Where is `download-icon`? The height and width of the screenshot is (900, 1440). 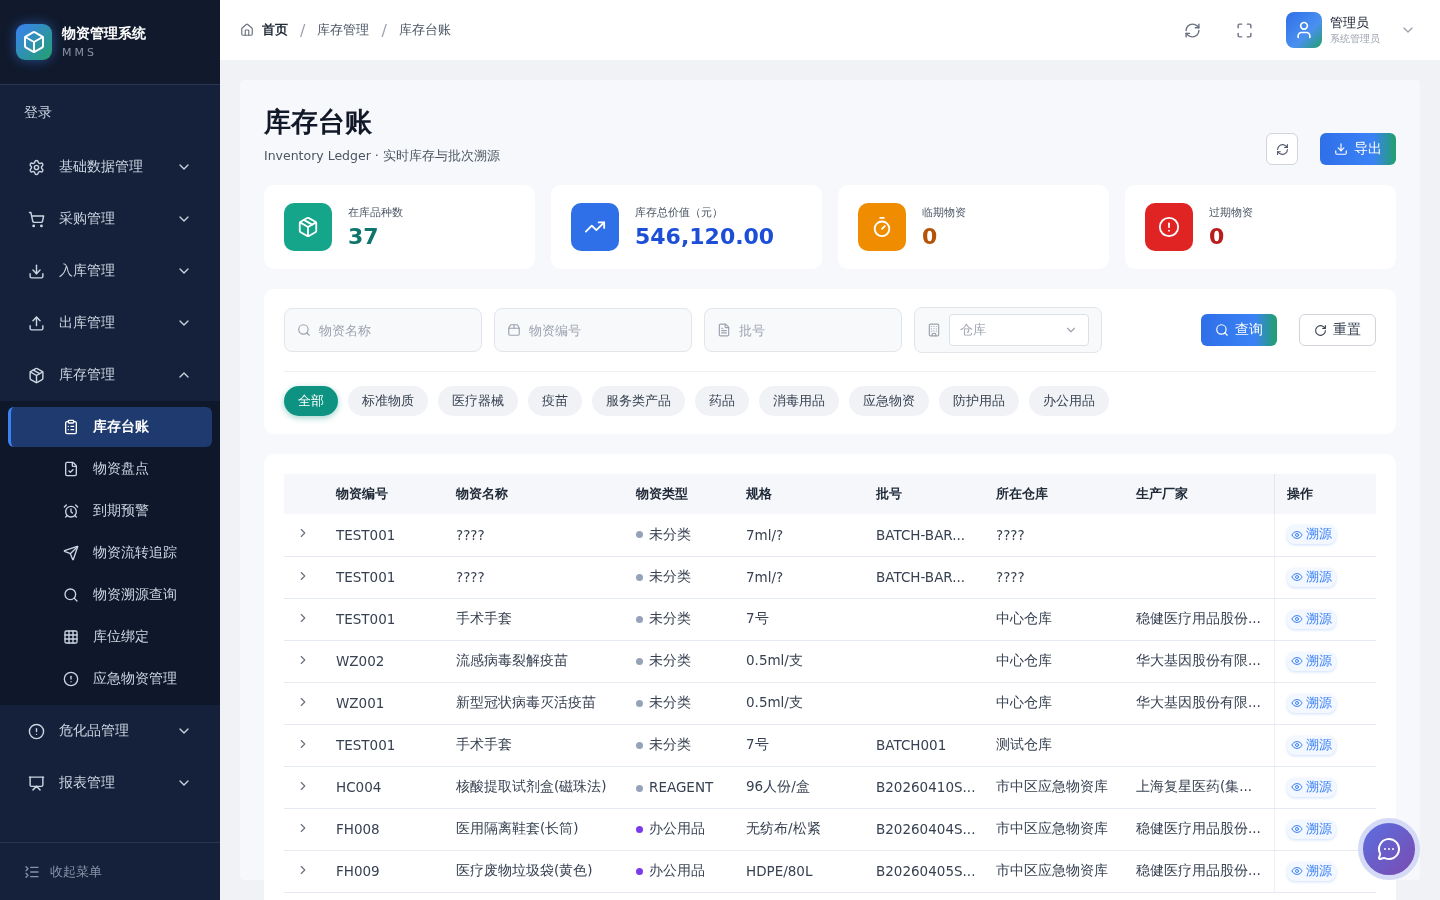 download-icon is located at coordinates (1341, 149).